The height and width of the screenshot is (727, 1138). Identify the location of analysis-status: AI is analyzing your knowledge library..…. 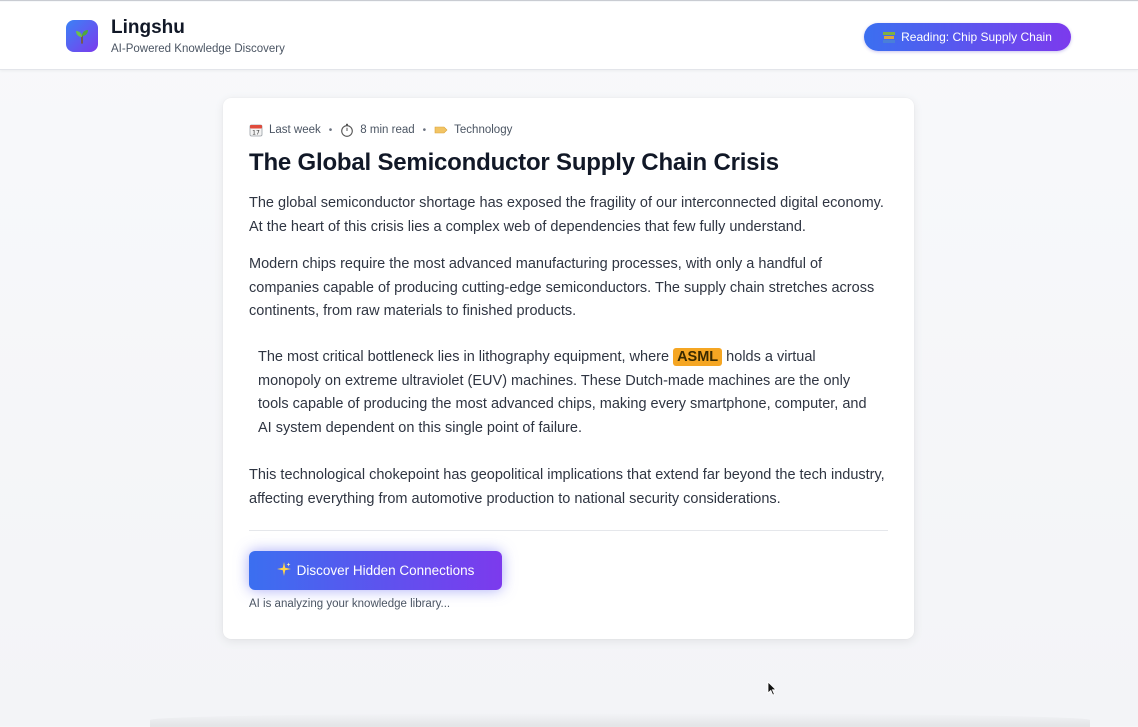
(350, 604).